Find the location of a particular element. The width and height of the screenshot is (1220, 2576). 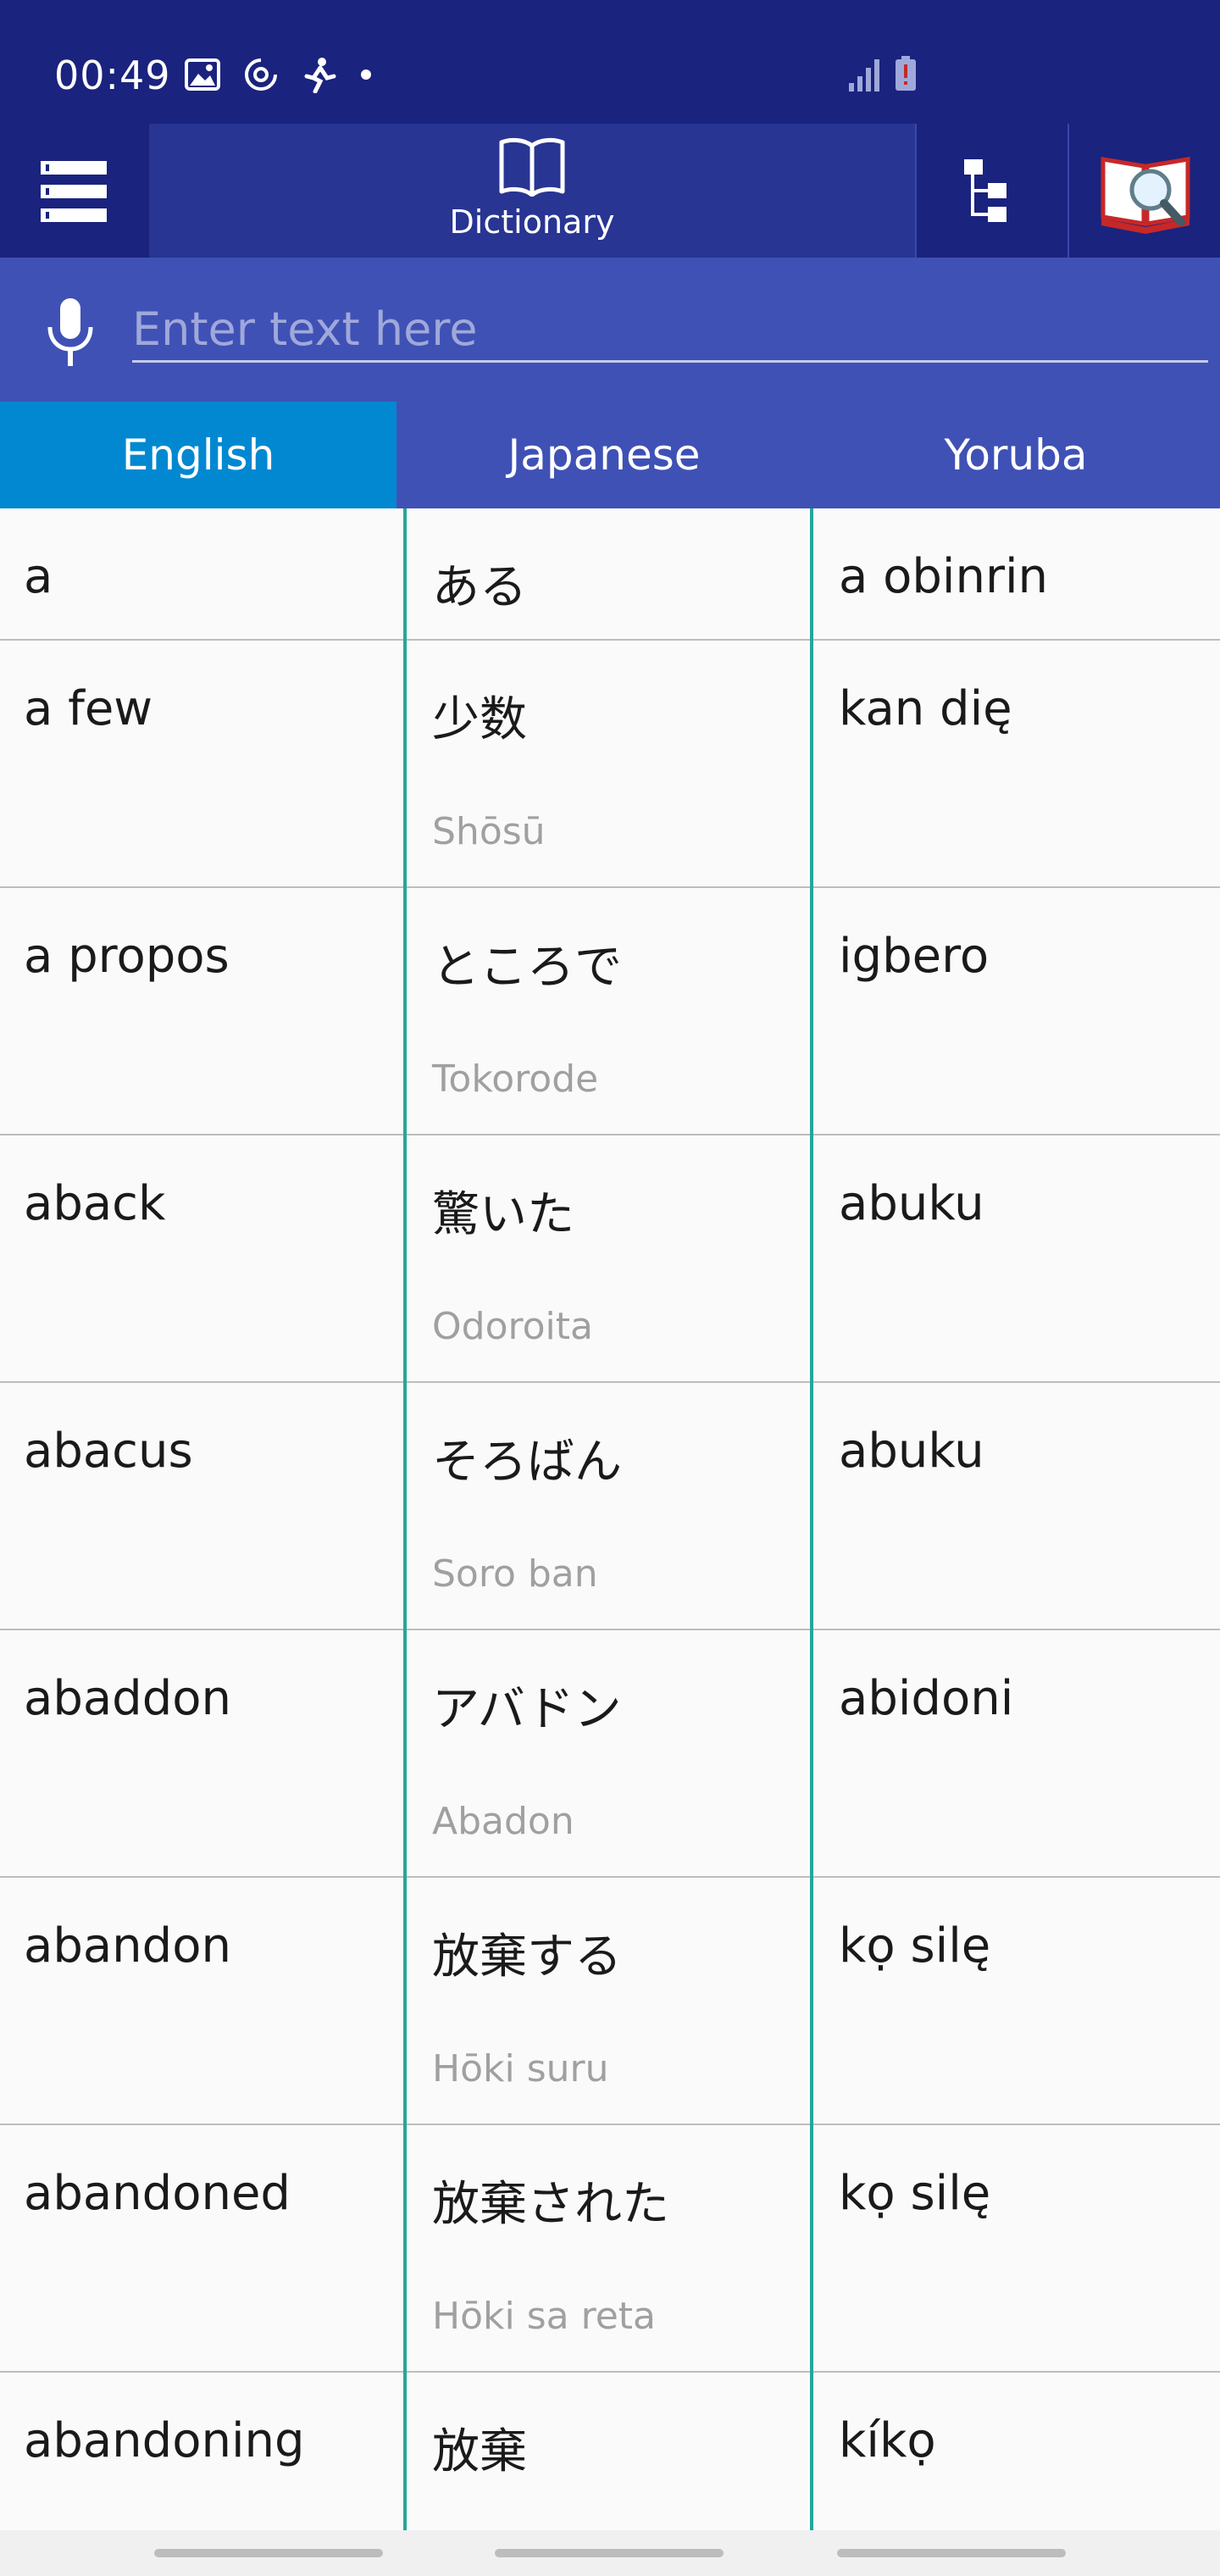

english-cell: abandoning is located at coordinates (201, 2451).